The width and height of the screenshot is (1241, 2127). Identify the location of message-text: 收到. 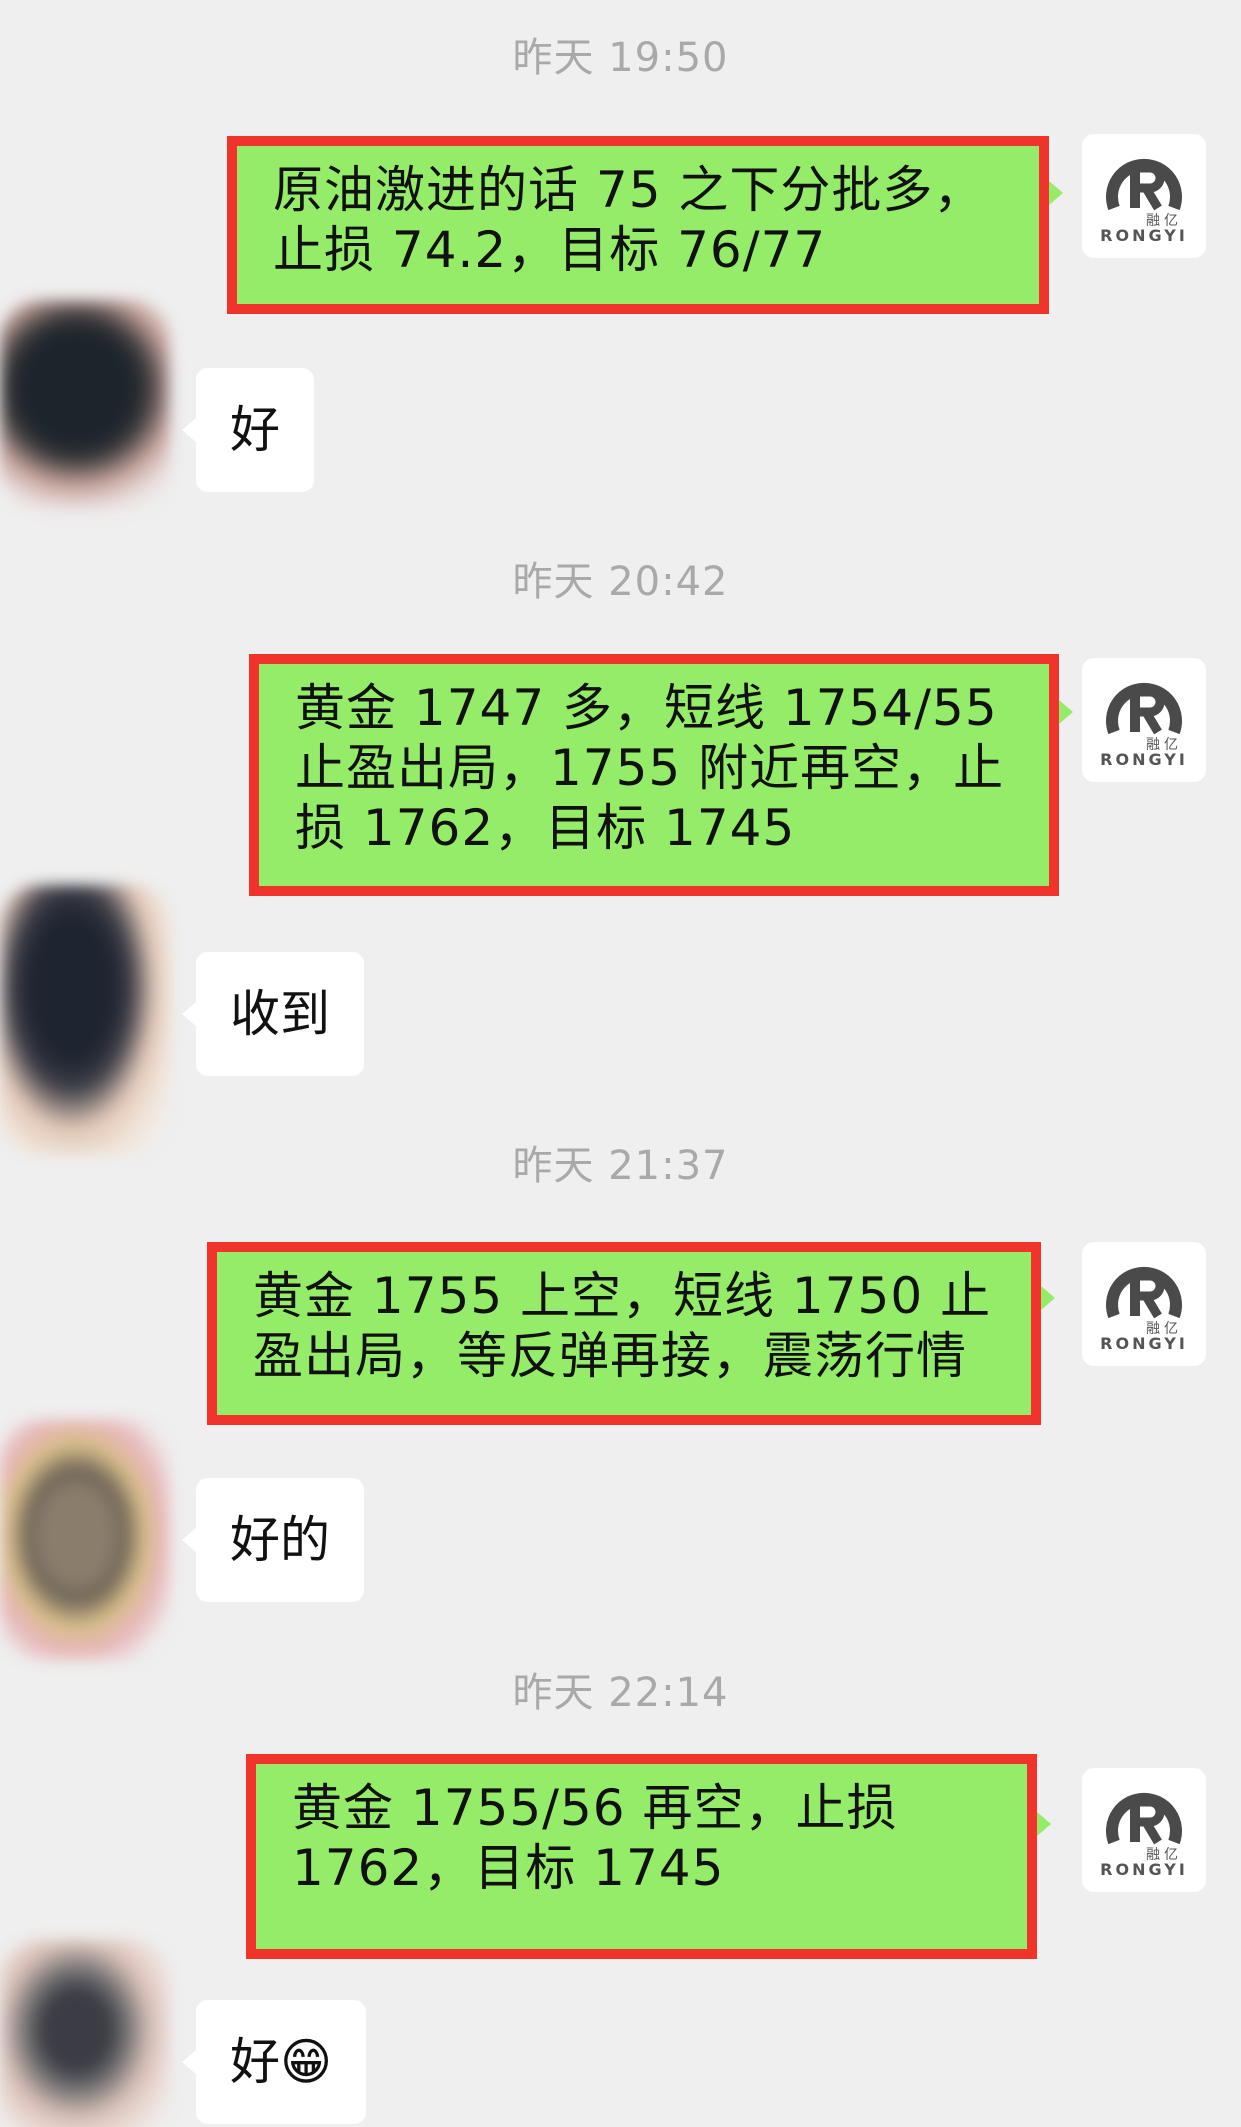
(280, 1014).